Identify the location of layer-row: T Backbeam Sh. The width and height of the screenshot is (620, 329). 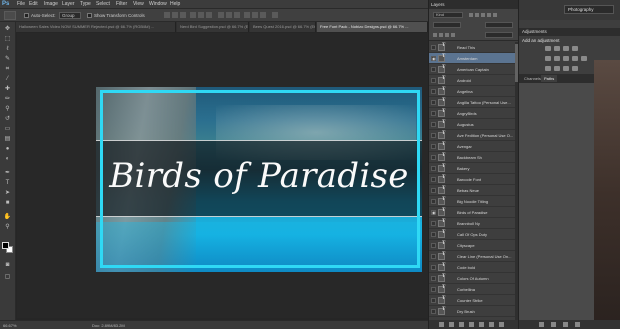
(474, 157).